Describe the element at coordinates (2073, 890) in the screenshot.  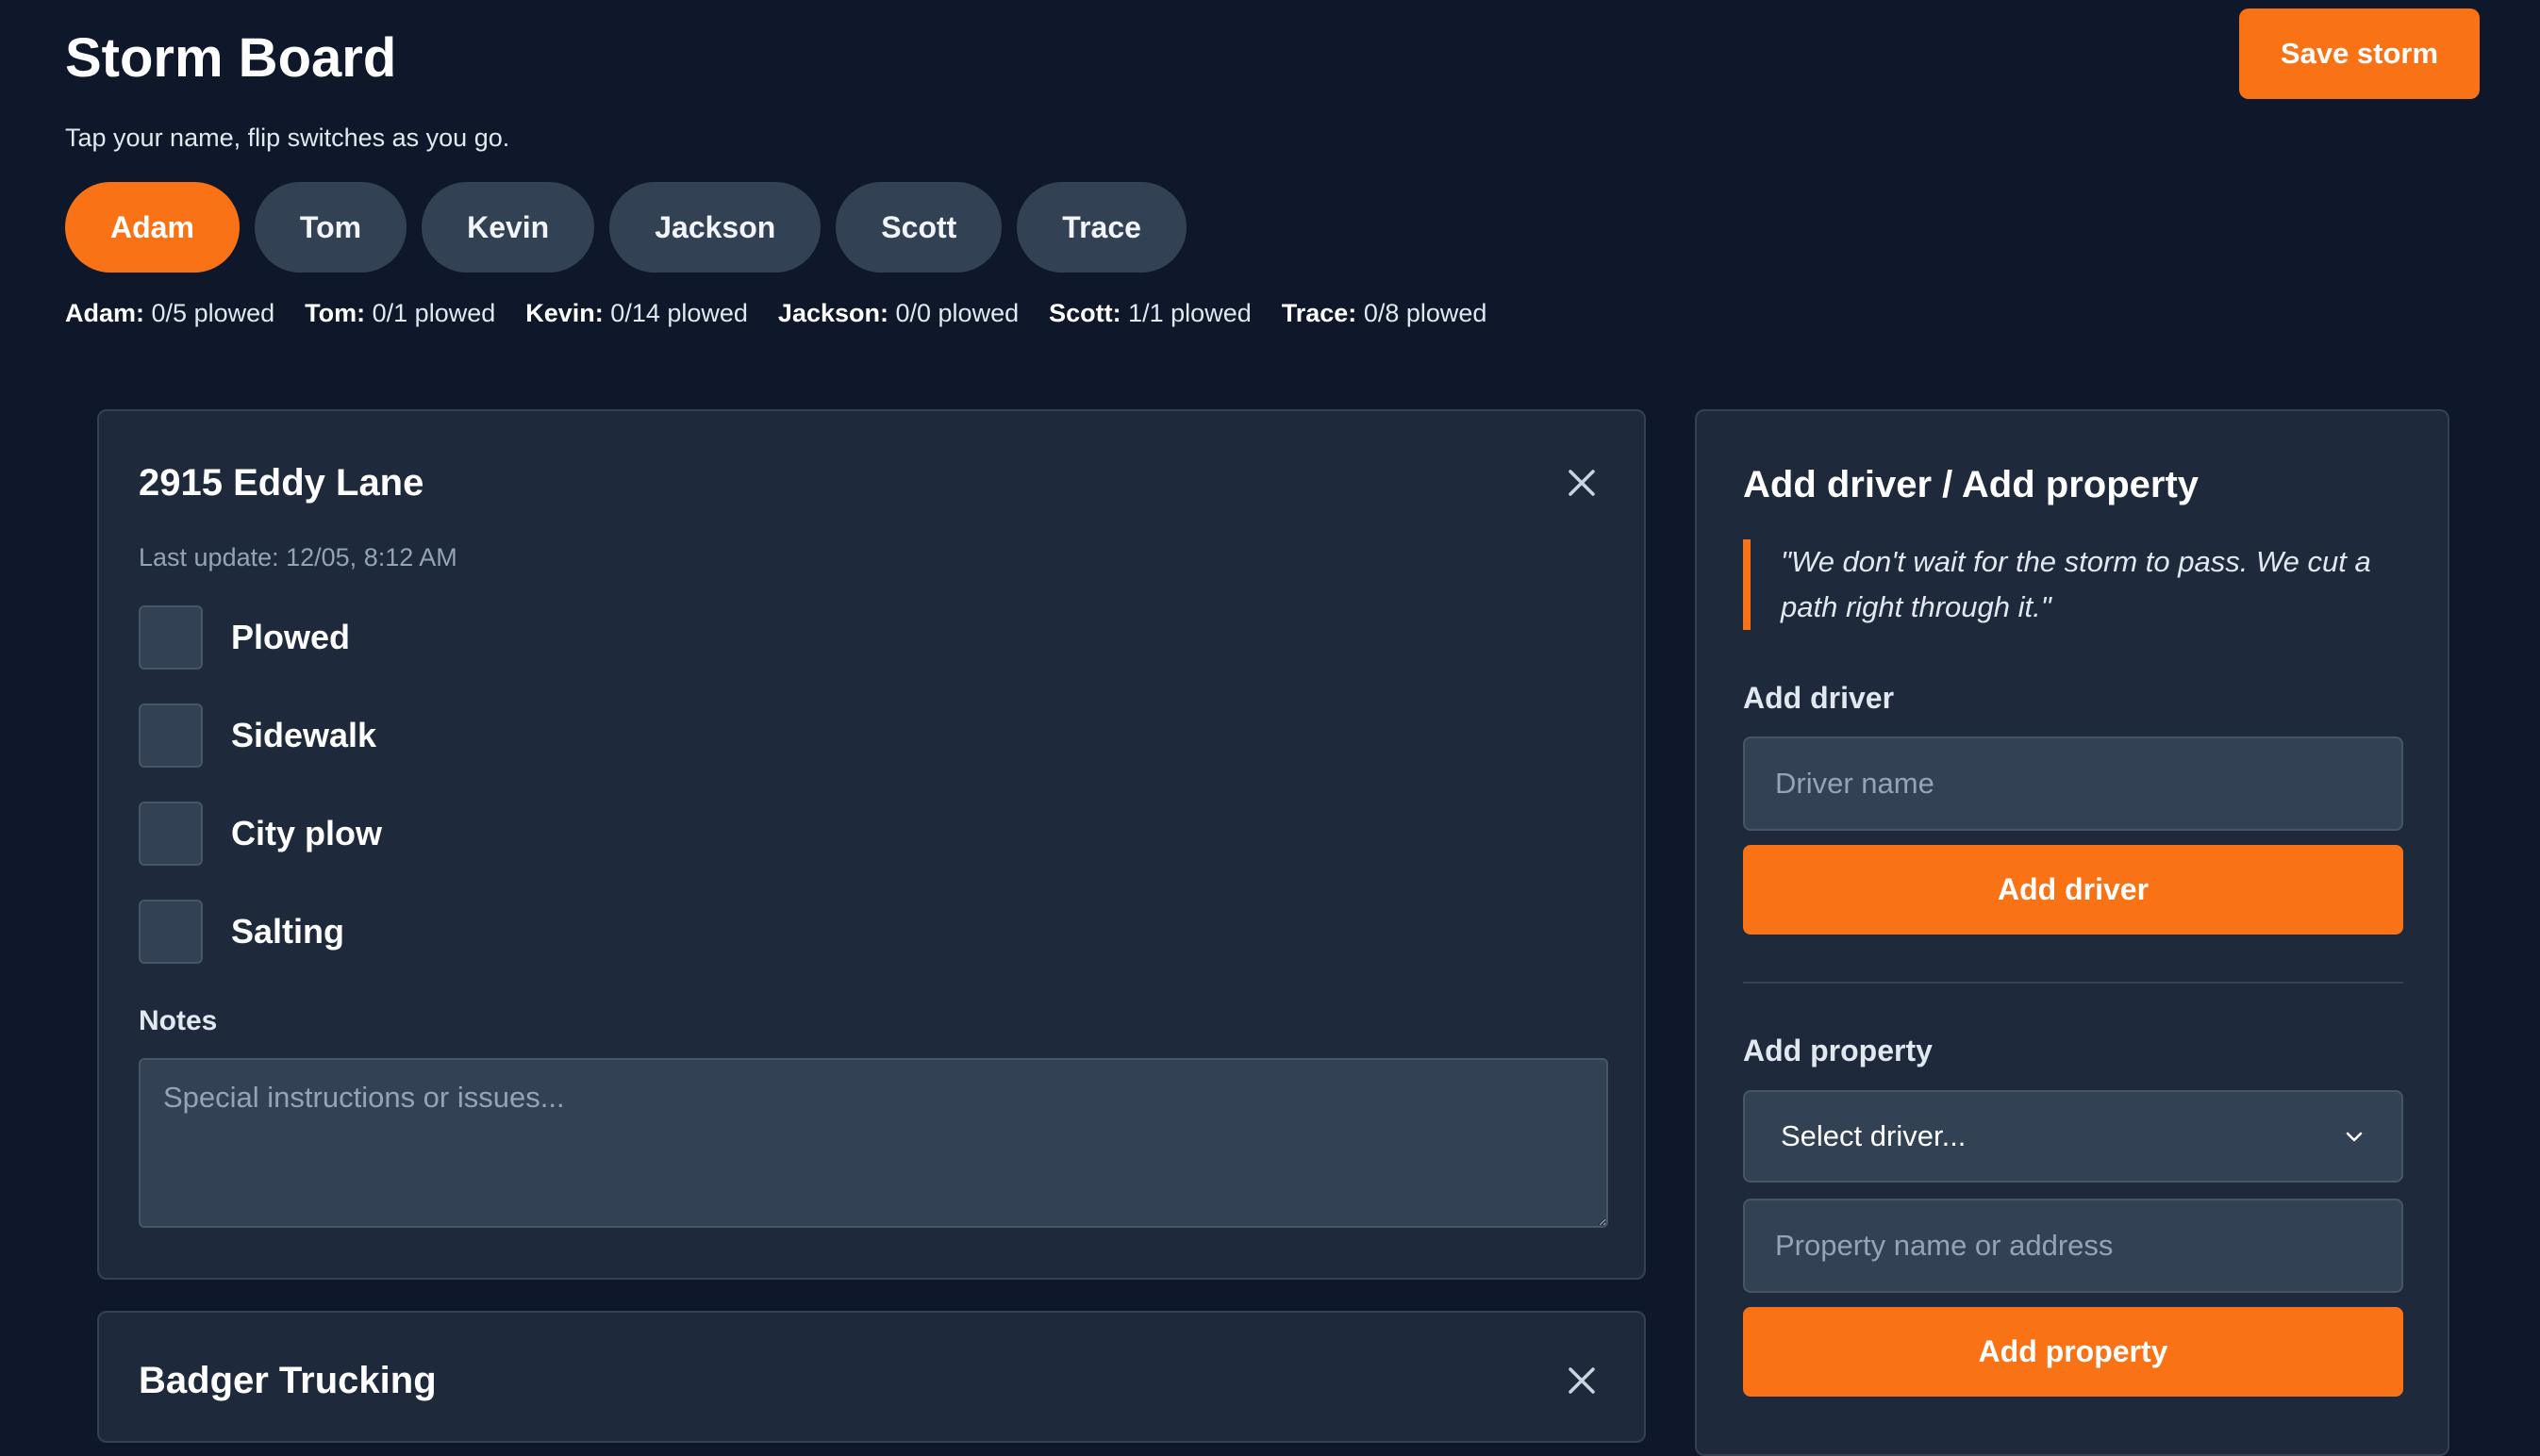
I see `add-driver-button: Add driver` at that location.